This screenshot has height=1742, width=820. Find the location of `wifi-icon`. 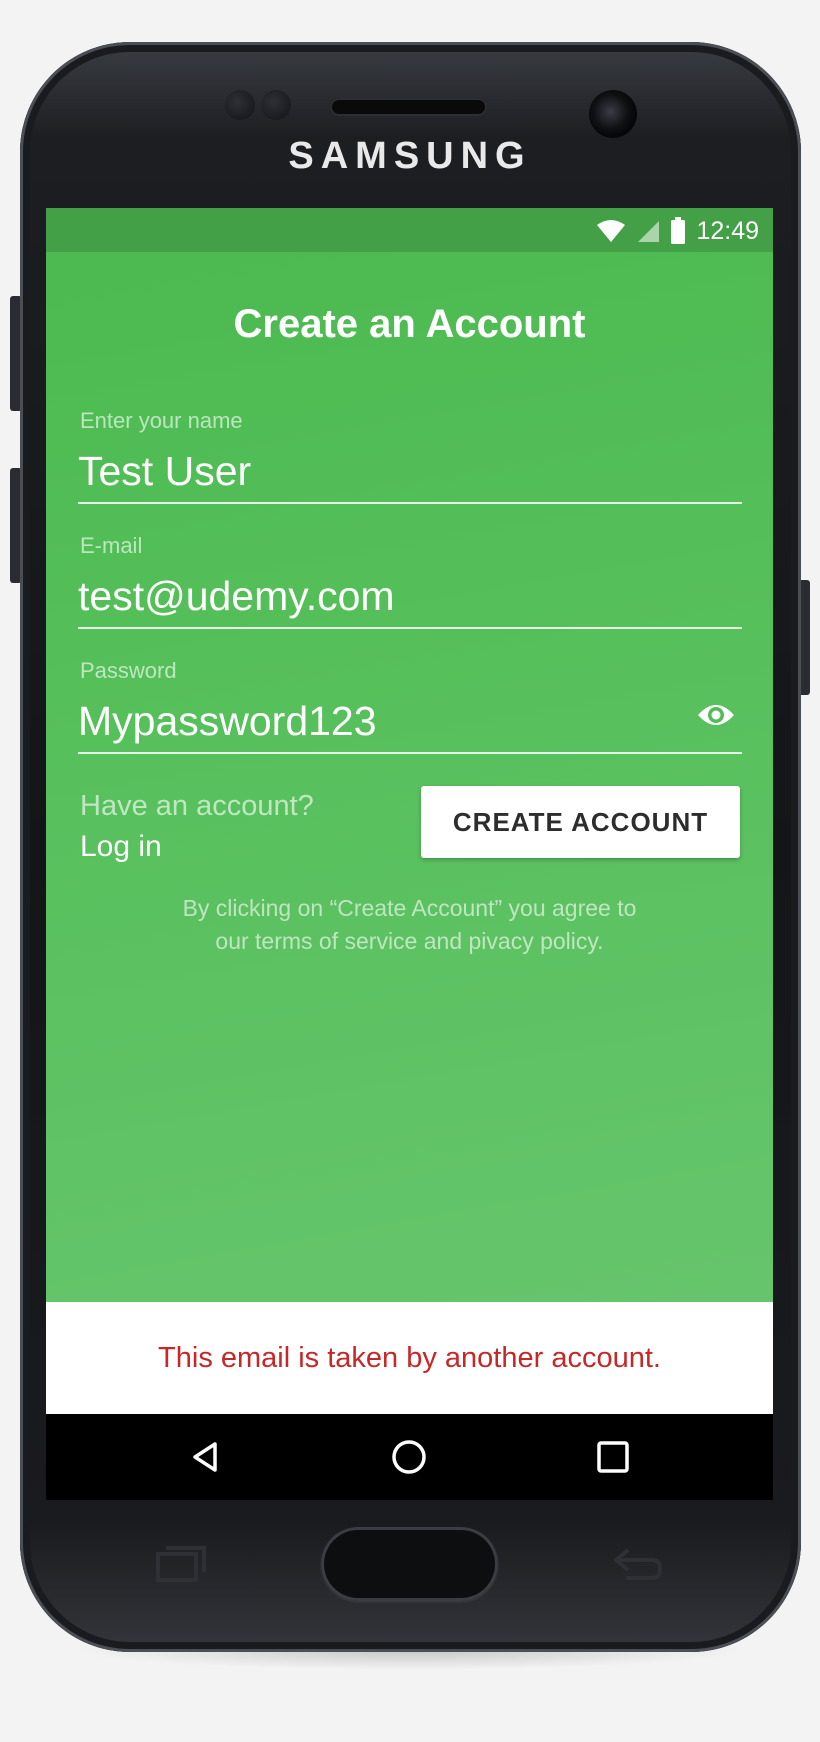

wifi-icon is located at coordinates (611, 231).